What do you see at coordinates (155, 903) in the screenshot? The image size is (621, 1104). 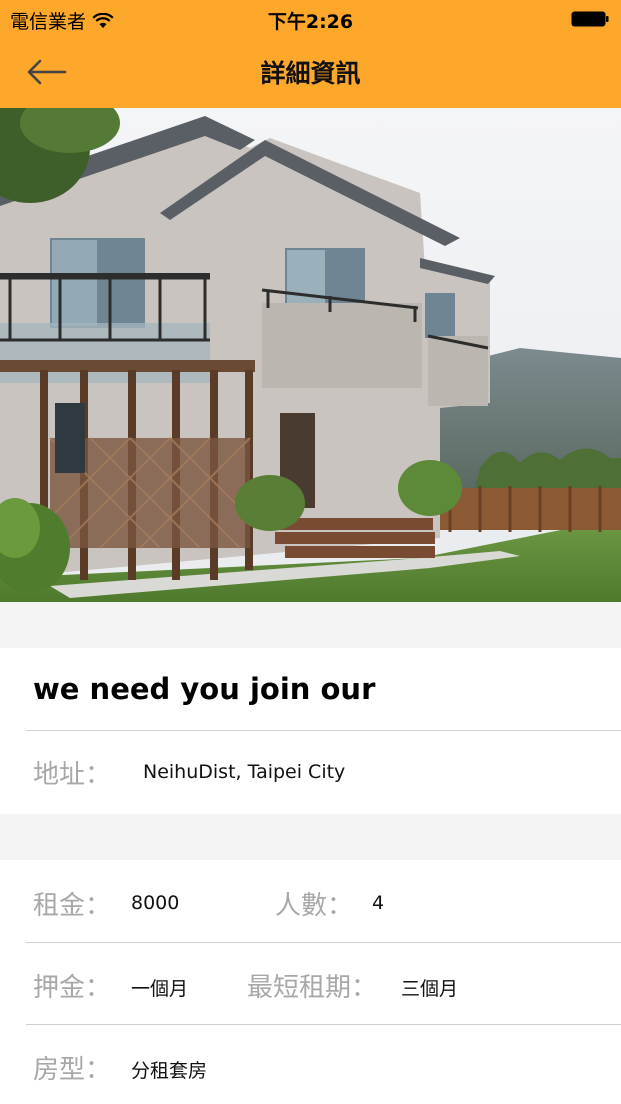 I see `rent-value: 8000` at bounding box center [155, 903].